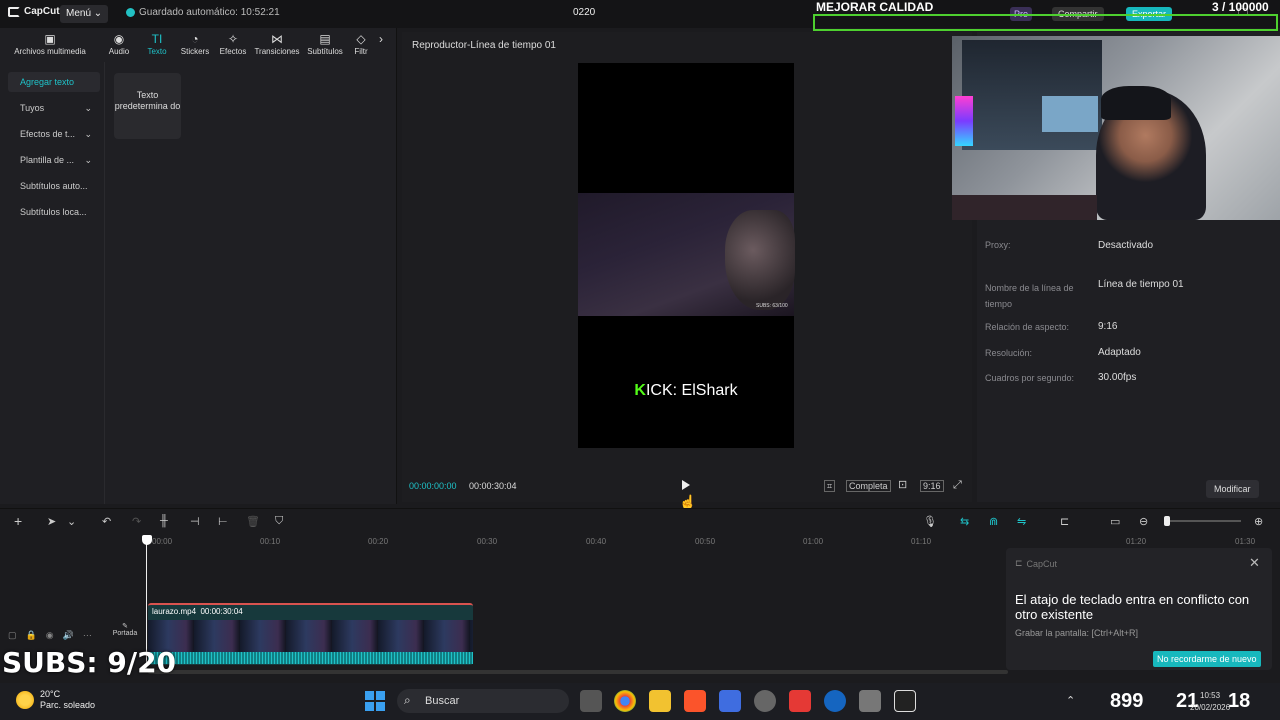 This screenshot has height=720, width=1280. I want to click on default-text-card: Texto predetermina do, so click(147, 106).